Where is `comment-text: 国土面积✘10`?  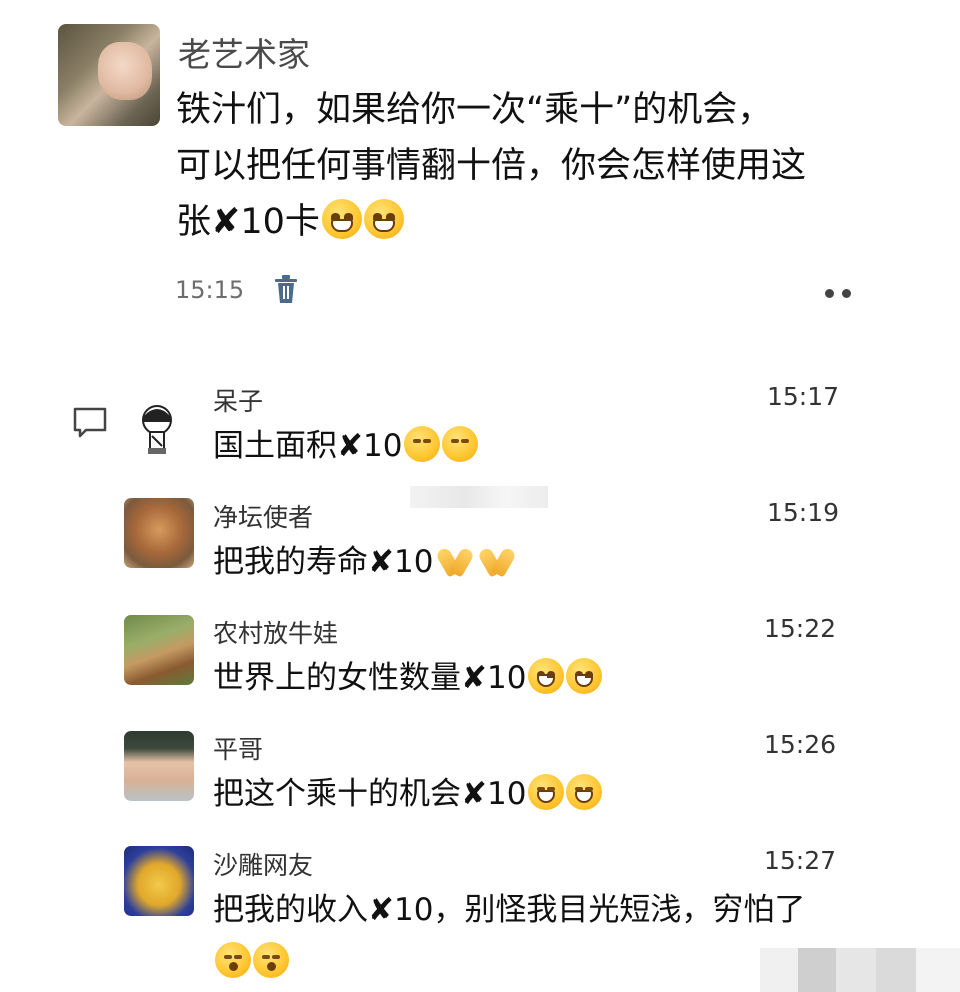
comment-text: 国土面积✘10 is located at coordinates (533, 446).